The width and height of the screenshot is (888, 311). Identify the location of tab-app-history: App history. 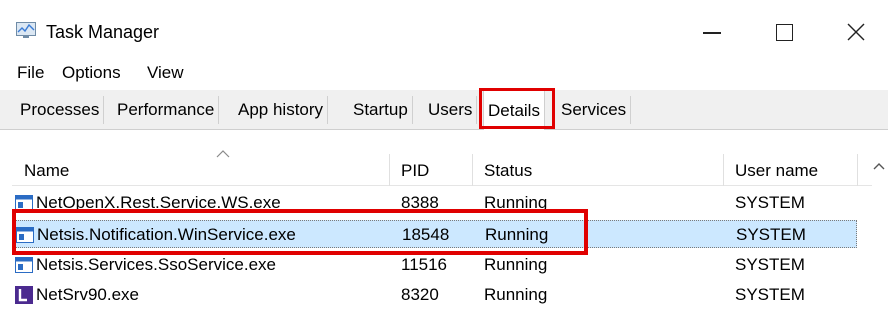
(281, 110).